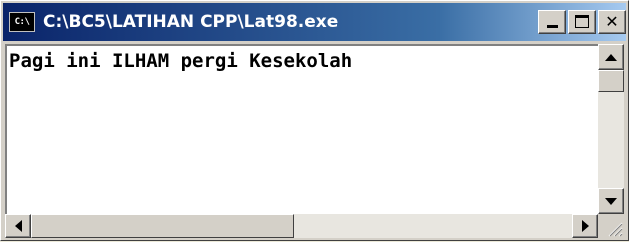  I want to click on resize-grip-lines, so click(615, 229).